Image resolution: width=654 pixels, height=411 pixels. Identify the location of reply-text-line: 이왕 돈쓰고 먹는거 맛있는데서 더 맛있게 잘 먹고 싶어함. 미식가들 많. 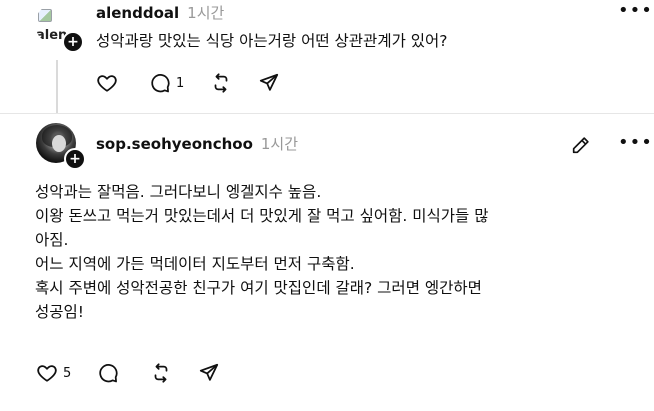
(262, 216).